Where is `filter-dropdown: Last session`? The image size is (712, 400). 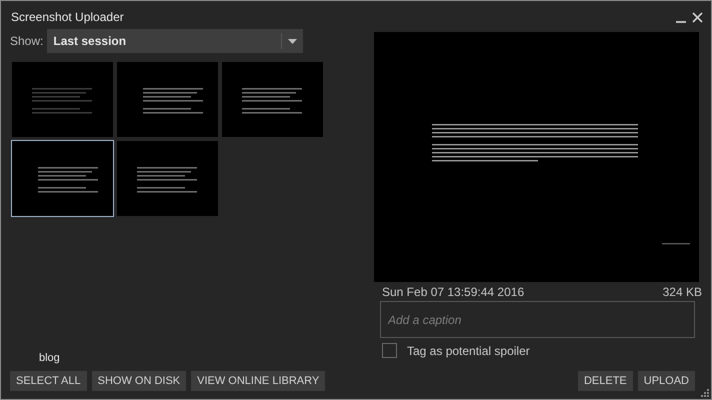
filter-dropdown: Last session is located at coordinates (175, 41).